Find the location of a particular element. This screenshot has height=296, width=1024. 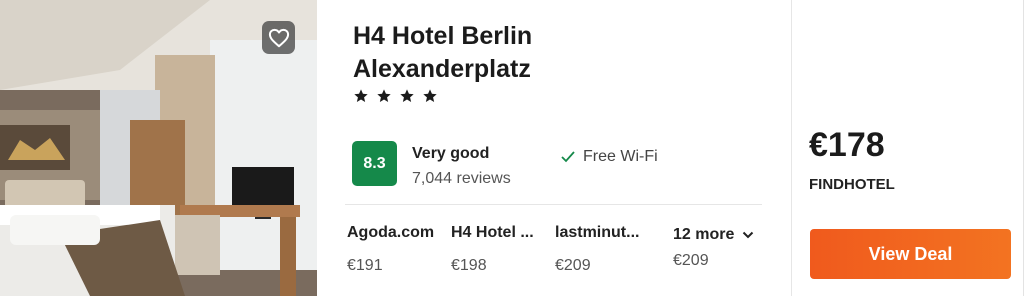

favorite-button is located at coordinates (278, 37).